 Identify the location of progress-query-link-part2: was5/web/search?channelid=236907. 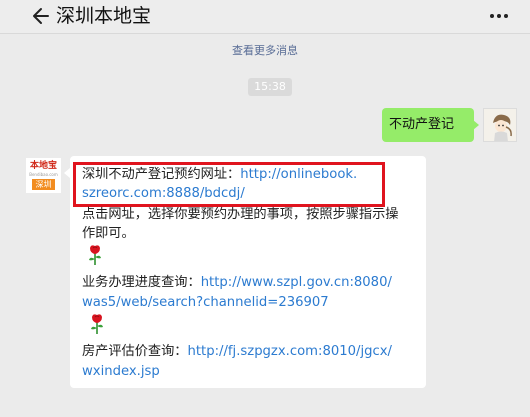
(205, 302).